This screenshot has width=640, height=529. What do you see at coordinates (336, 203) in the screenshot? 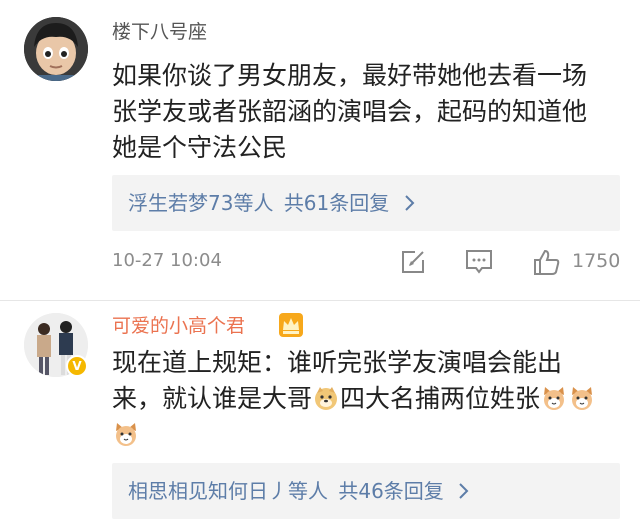
I see `reply-count: 共61条回复` at bounding box center [336, 203].